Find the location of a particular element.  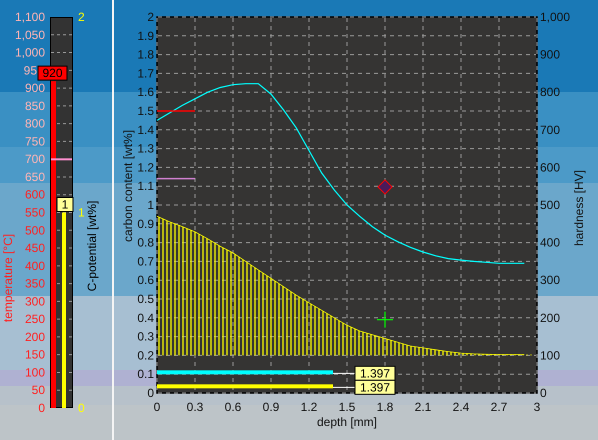

axis-tick-label: 1.4 is located at coordinates (145, 129).